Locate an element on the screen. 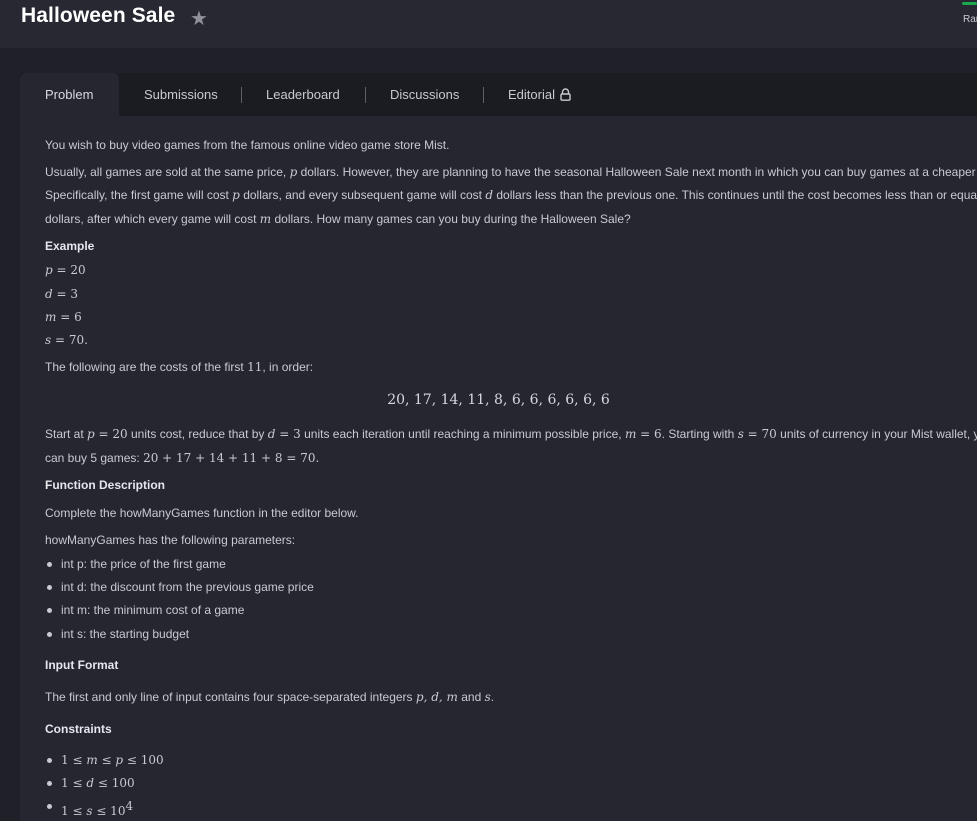 This screenshot has width=977, height=821. tab-label: Problem is located at coordinates (69, 94).